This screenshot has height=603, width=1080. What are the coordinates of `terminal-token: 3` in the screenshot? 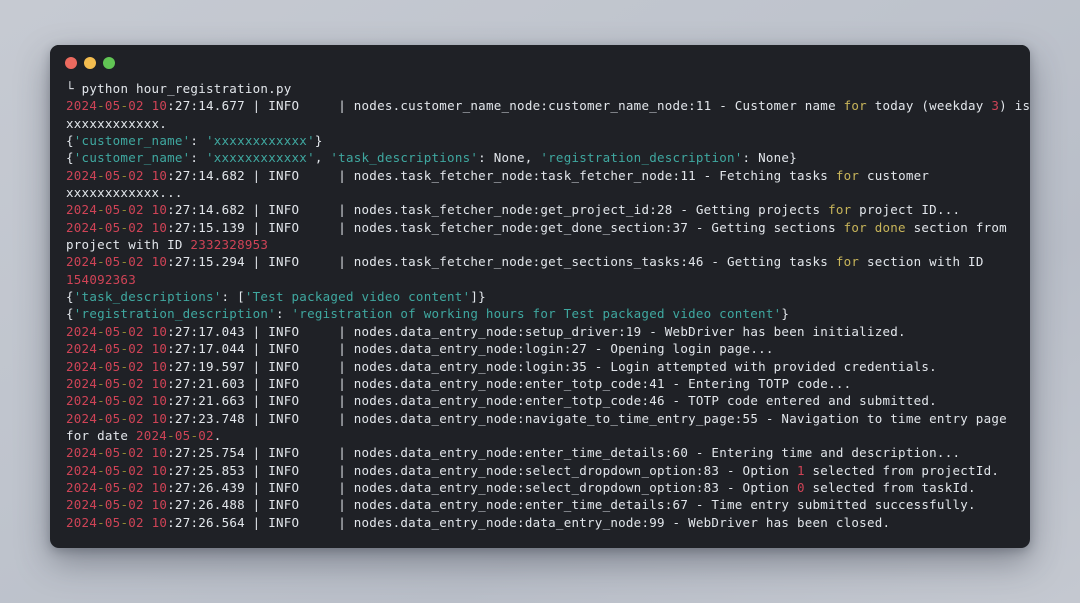 It's located at (995, 106).